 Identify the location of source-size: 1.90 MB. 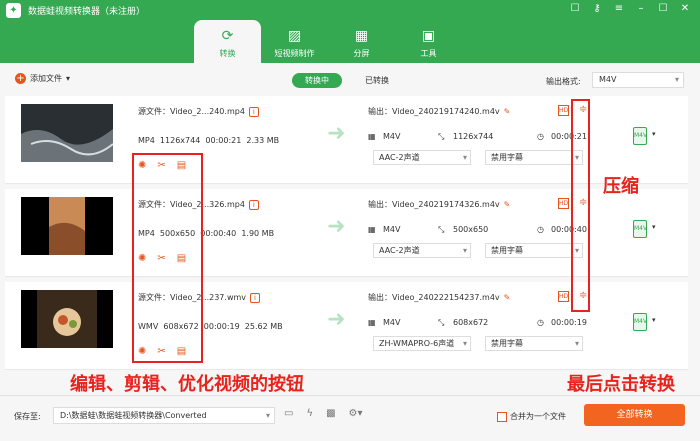
(258, 233).